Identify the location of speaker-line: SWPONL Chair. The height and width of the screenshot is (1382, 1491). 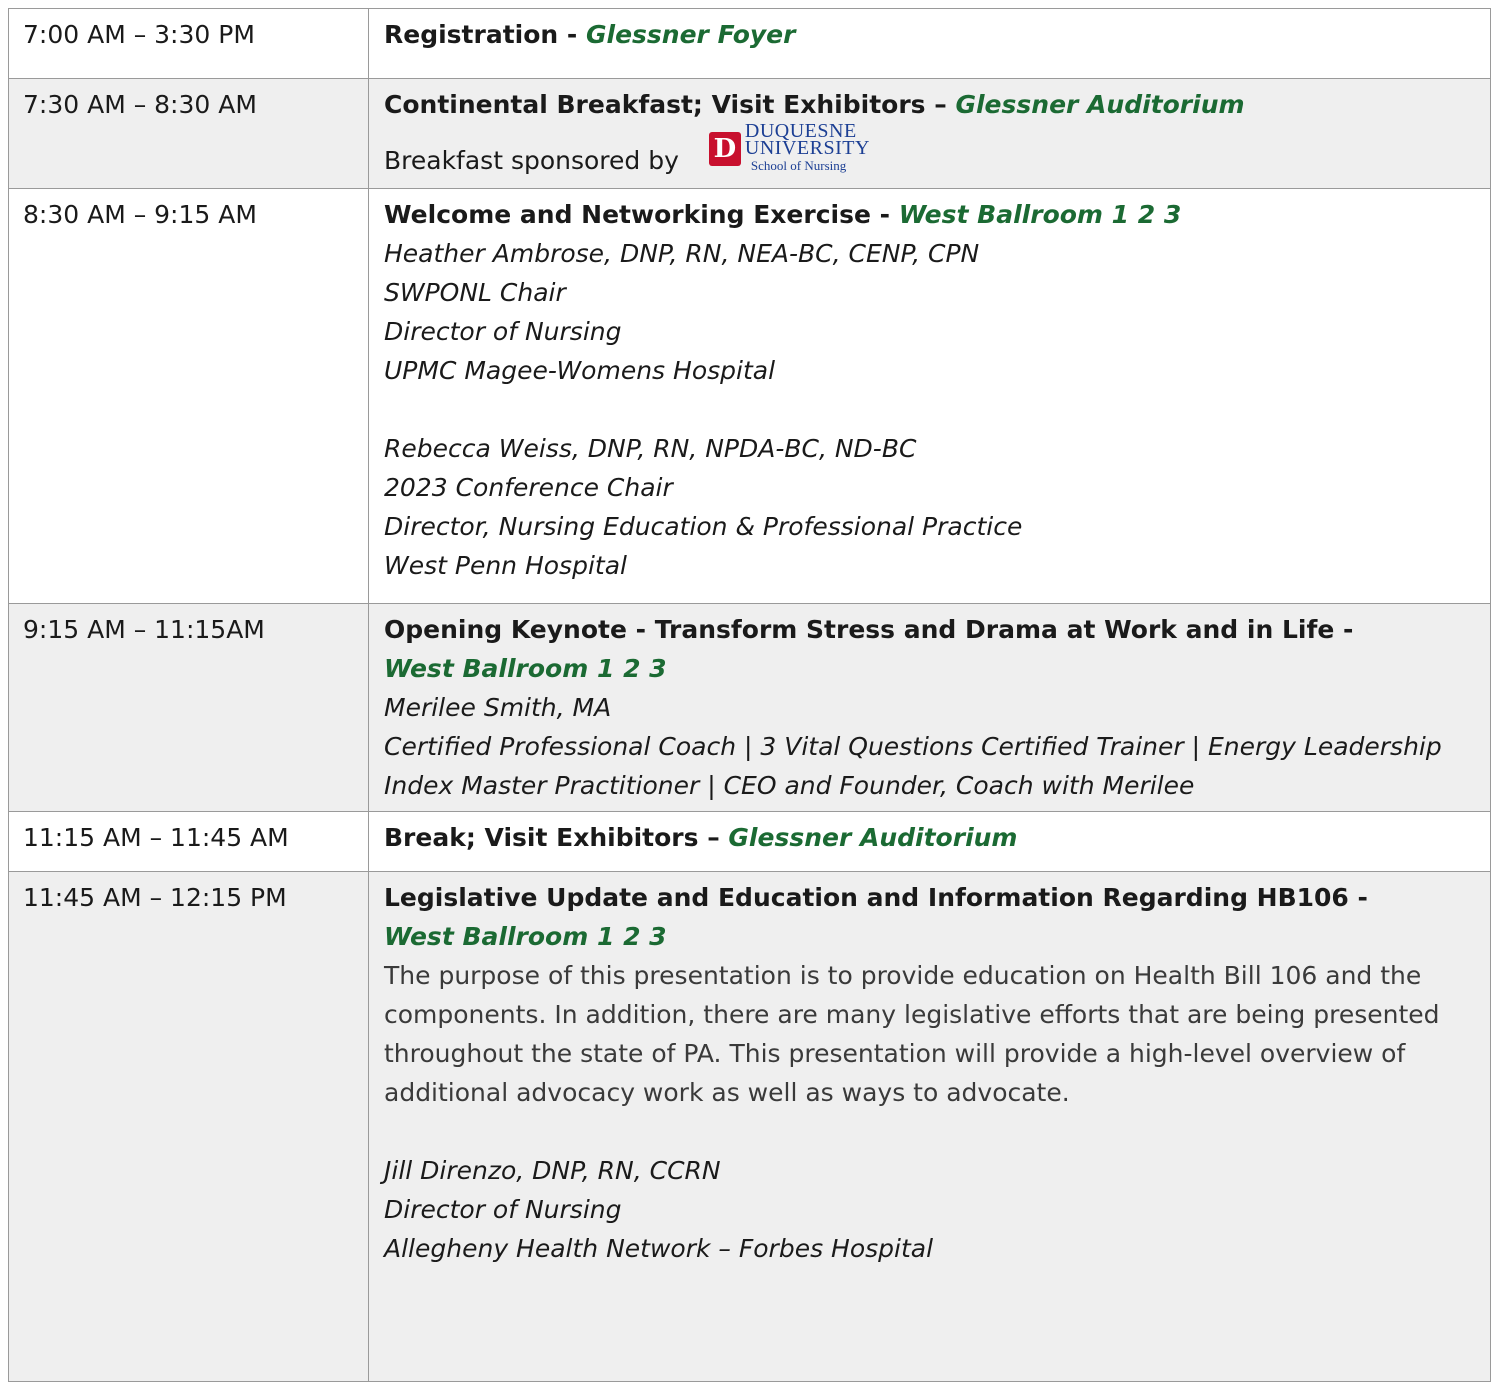
(475, 292).